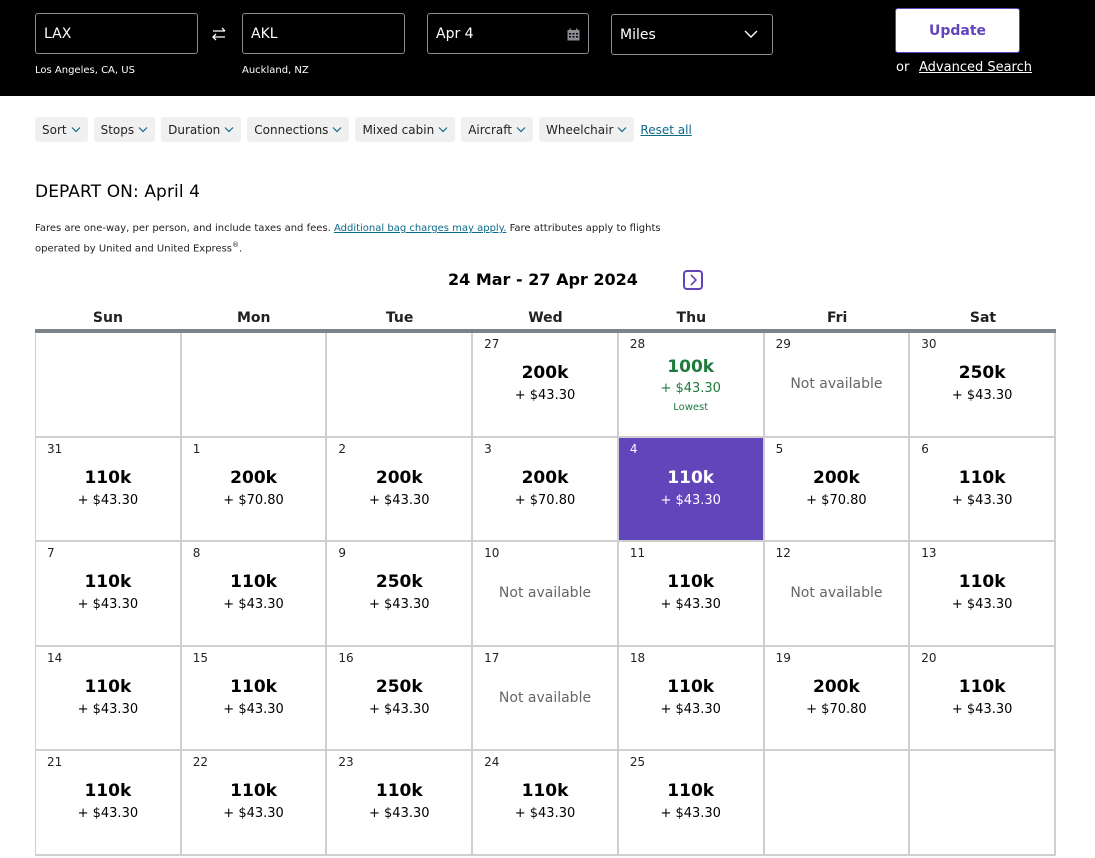  Describe the element at coordinates (201, 129) in the screenshot. I see `filter-duration: Duration` at that location.